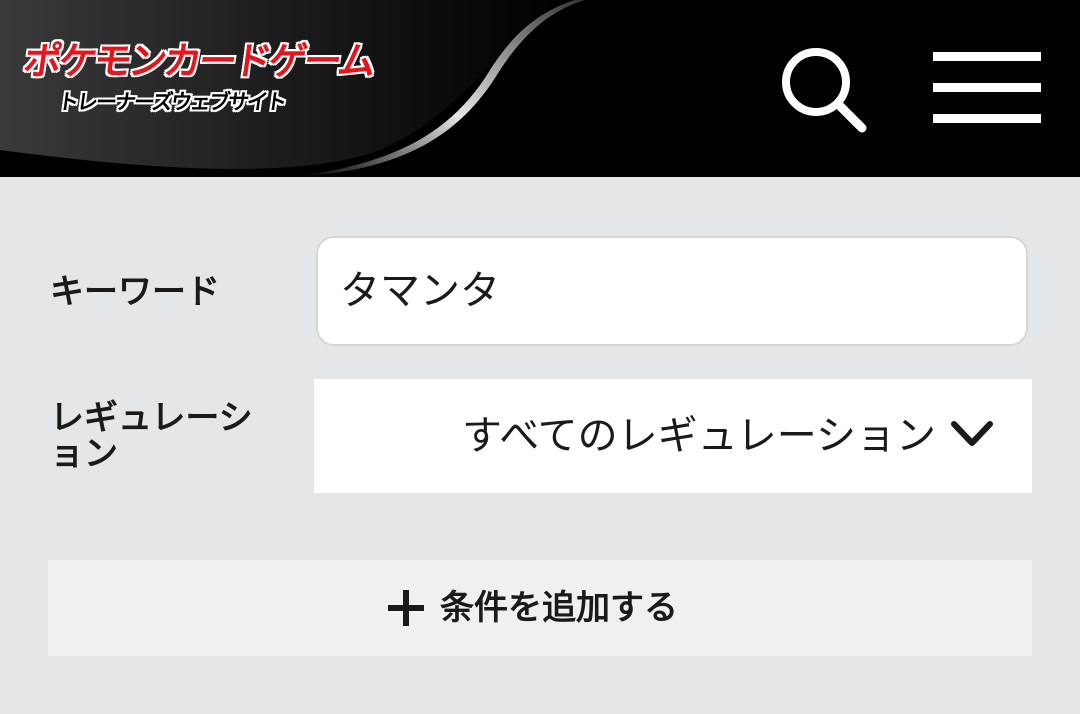 This screenshot has width=1080, height=714. I want to click on pokemon-card-game-logo: ポケモンカードゲーム トレーナーズウェブサイト, so click(198, 81).